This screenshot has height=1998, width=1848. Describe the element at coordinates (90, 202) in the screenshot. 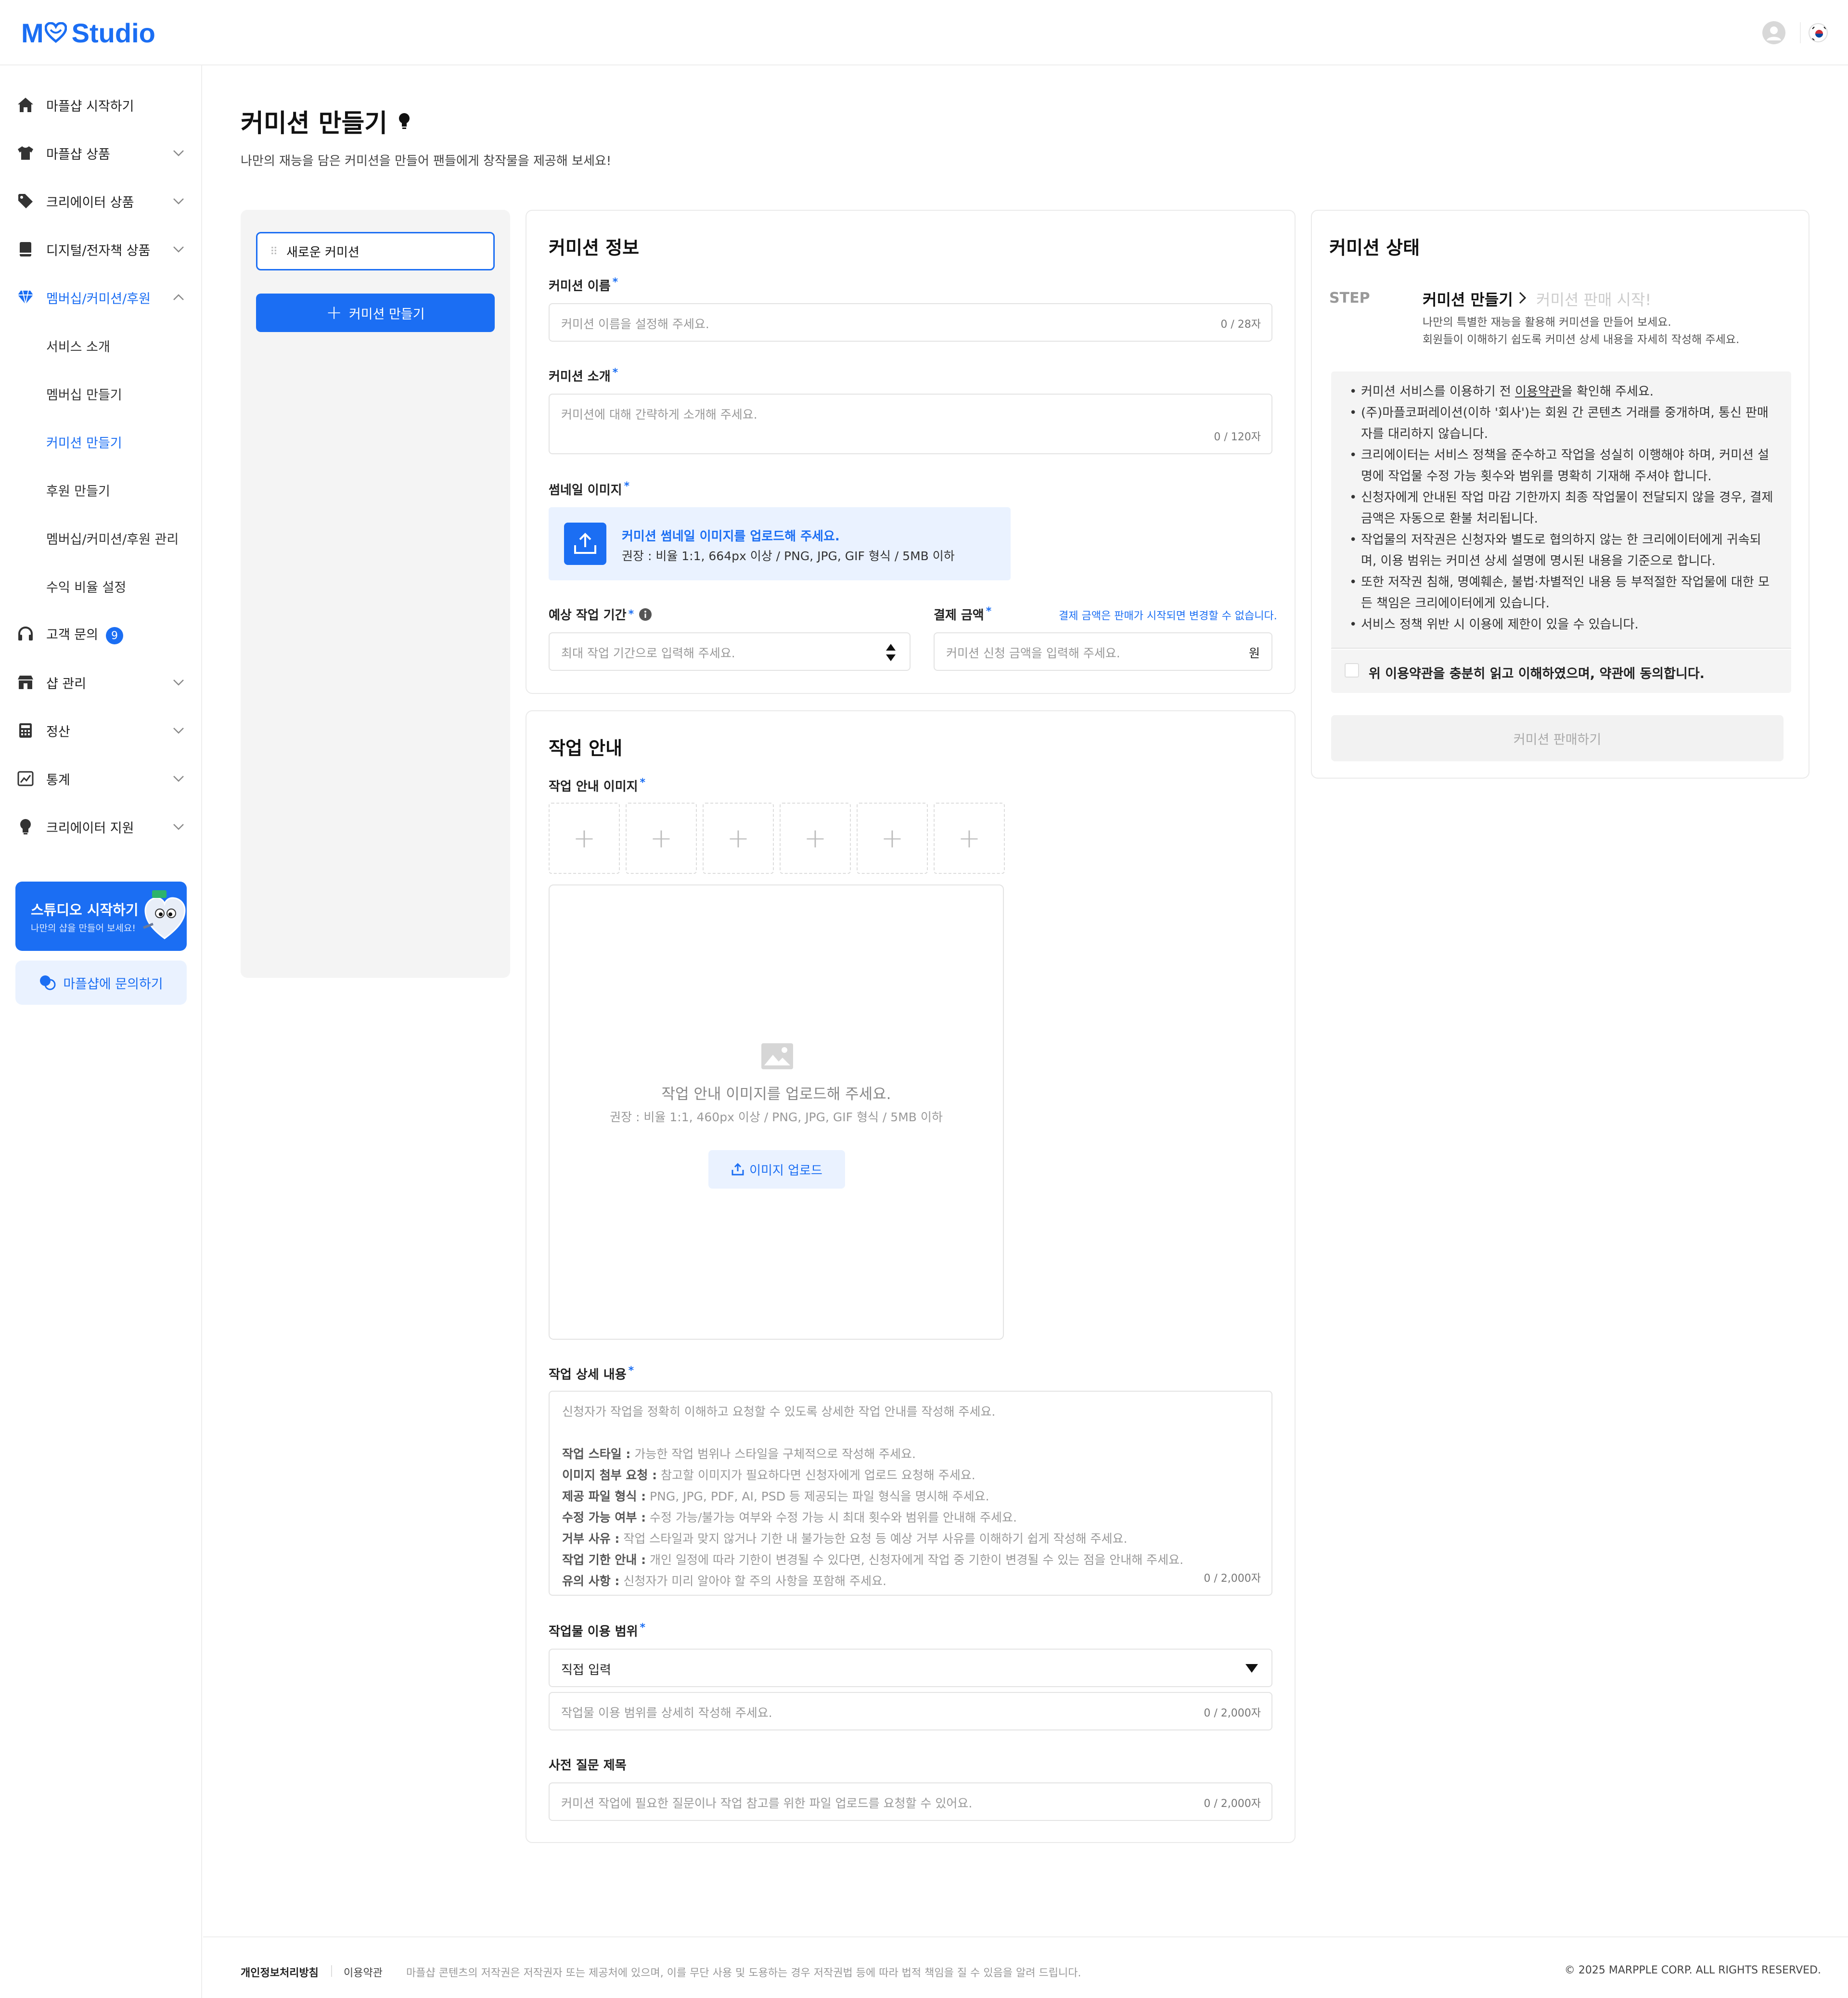

I see `sidebar-item-label: 크리에이터 상품` at that location.